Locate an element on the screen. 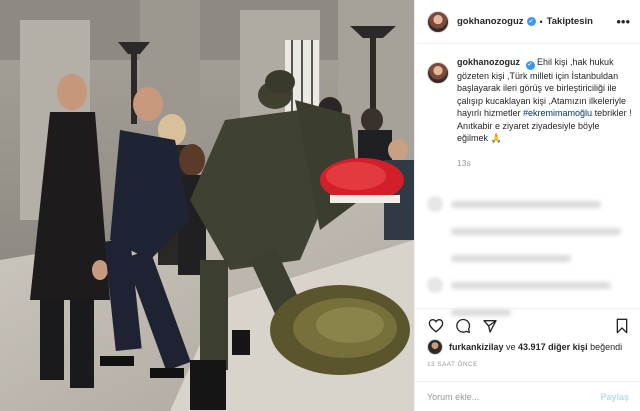 Image resolution: width=640 pixels, height=411 pixels. follow-status-button: Takiptesin is located at coordinates (570, 21).